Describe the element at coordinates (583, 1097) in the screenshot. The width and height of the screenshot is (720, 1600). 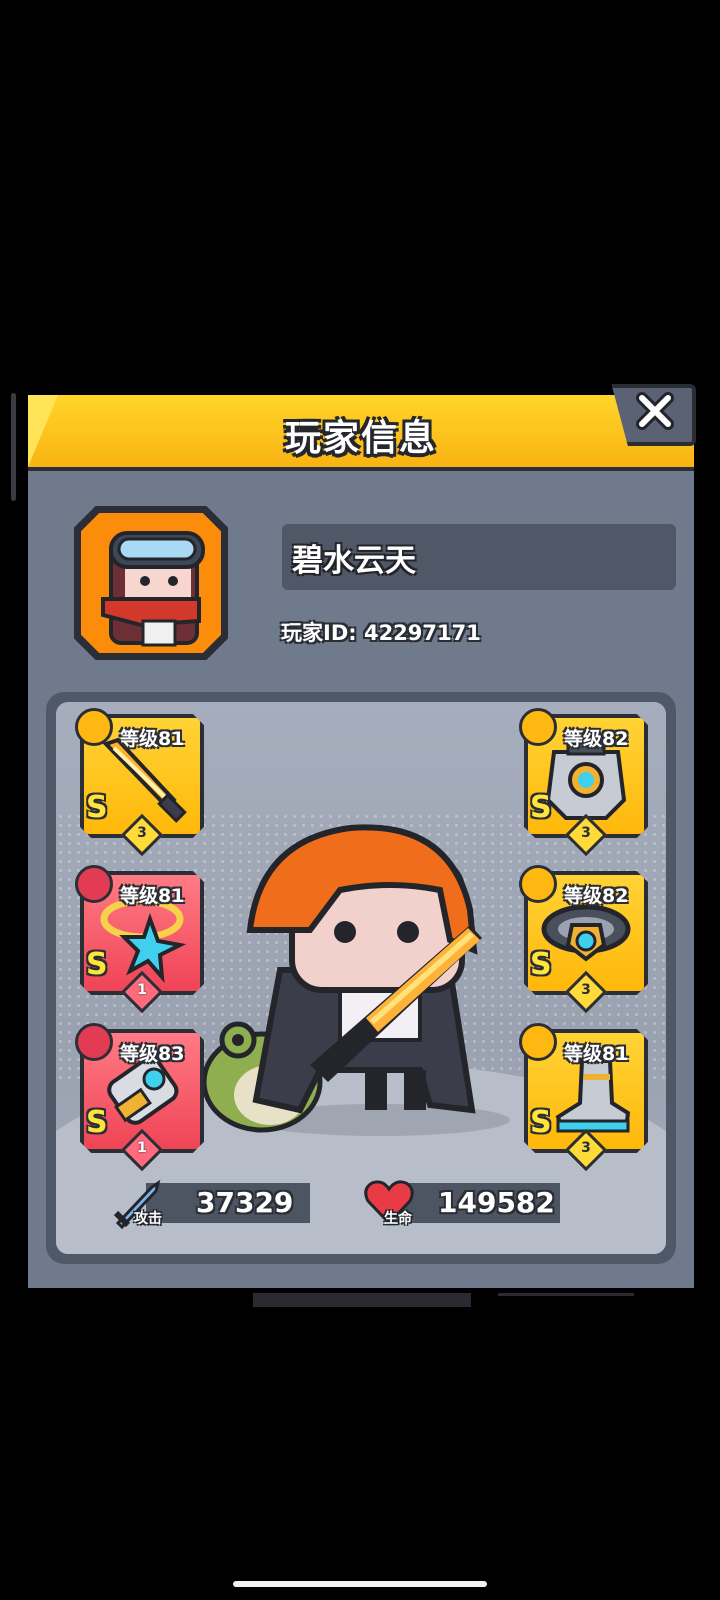
I see `equip-slot-boots: 等级81 S 3` at that location.